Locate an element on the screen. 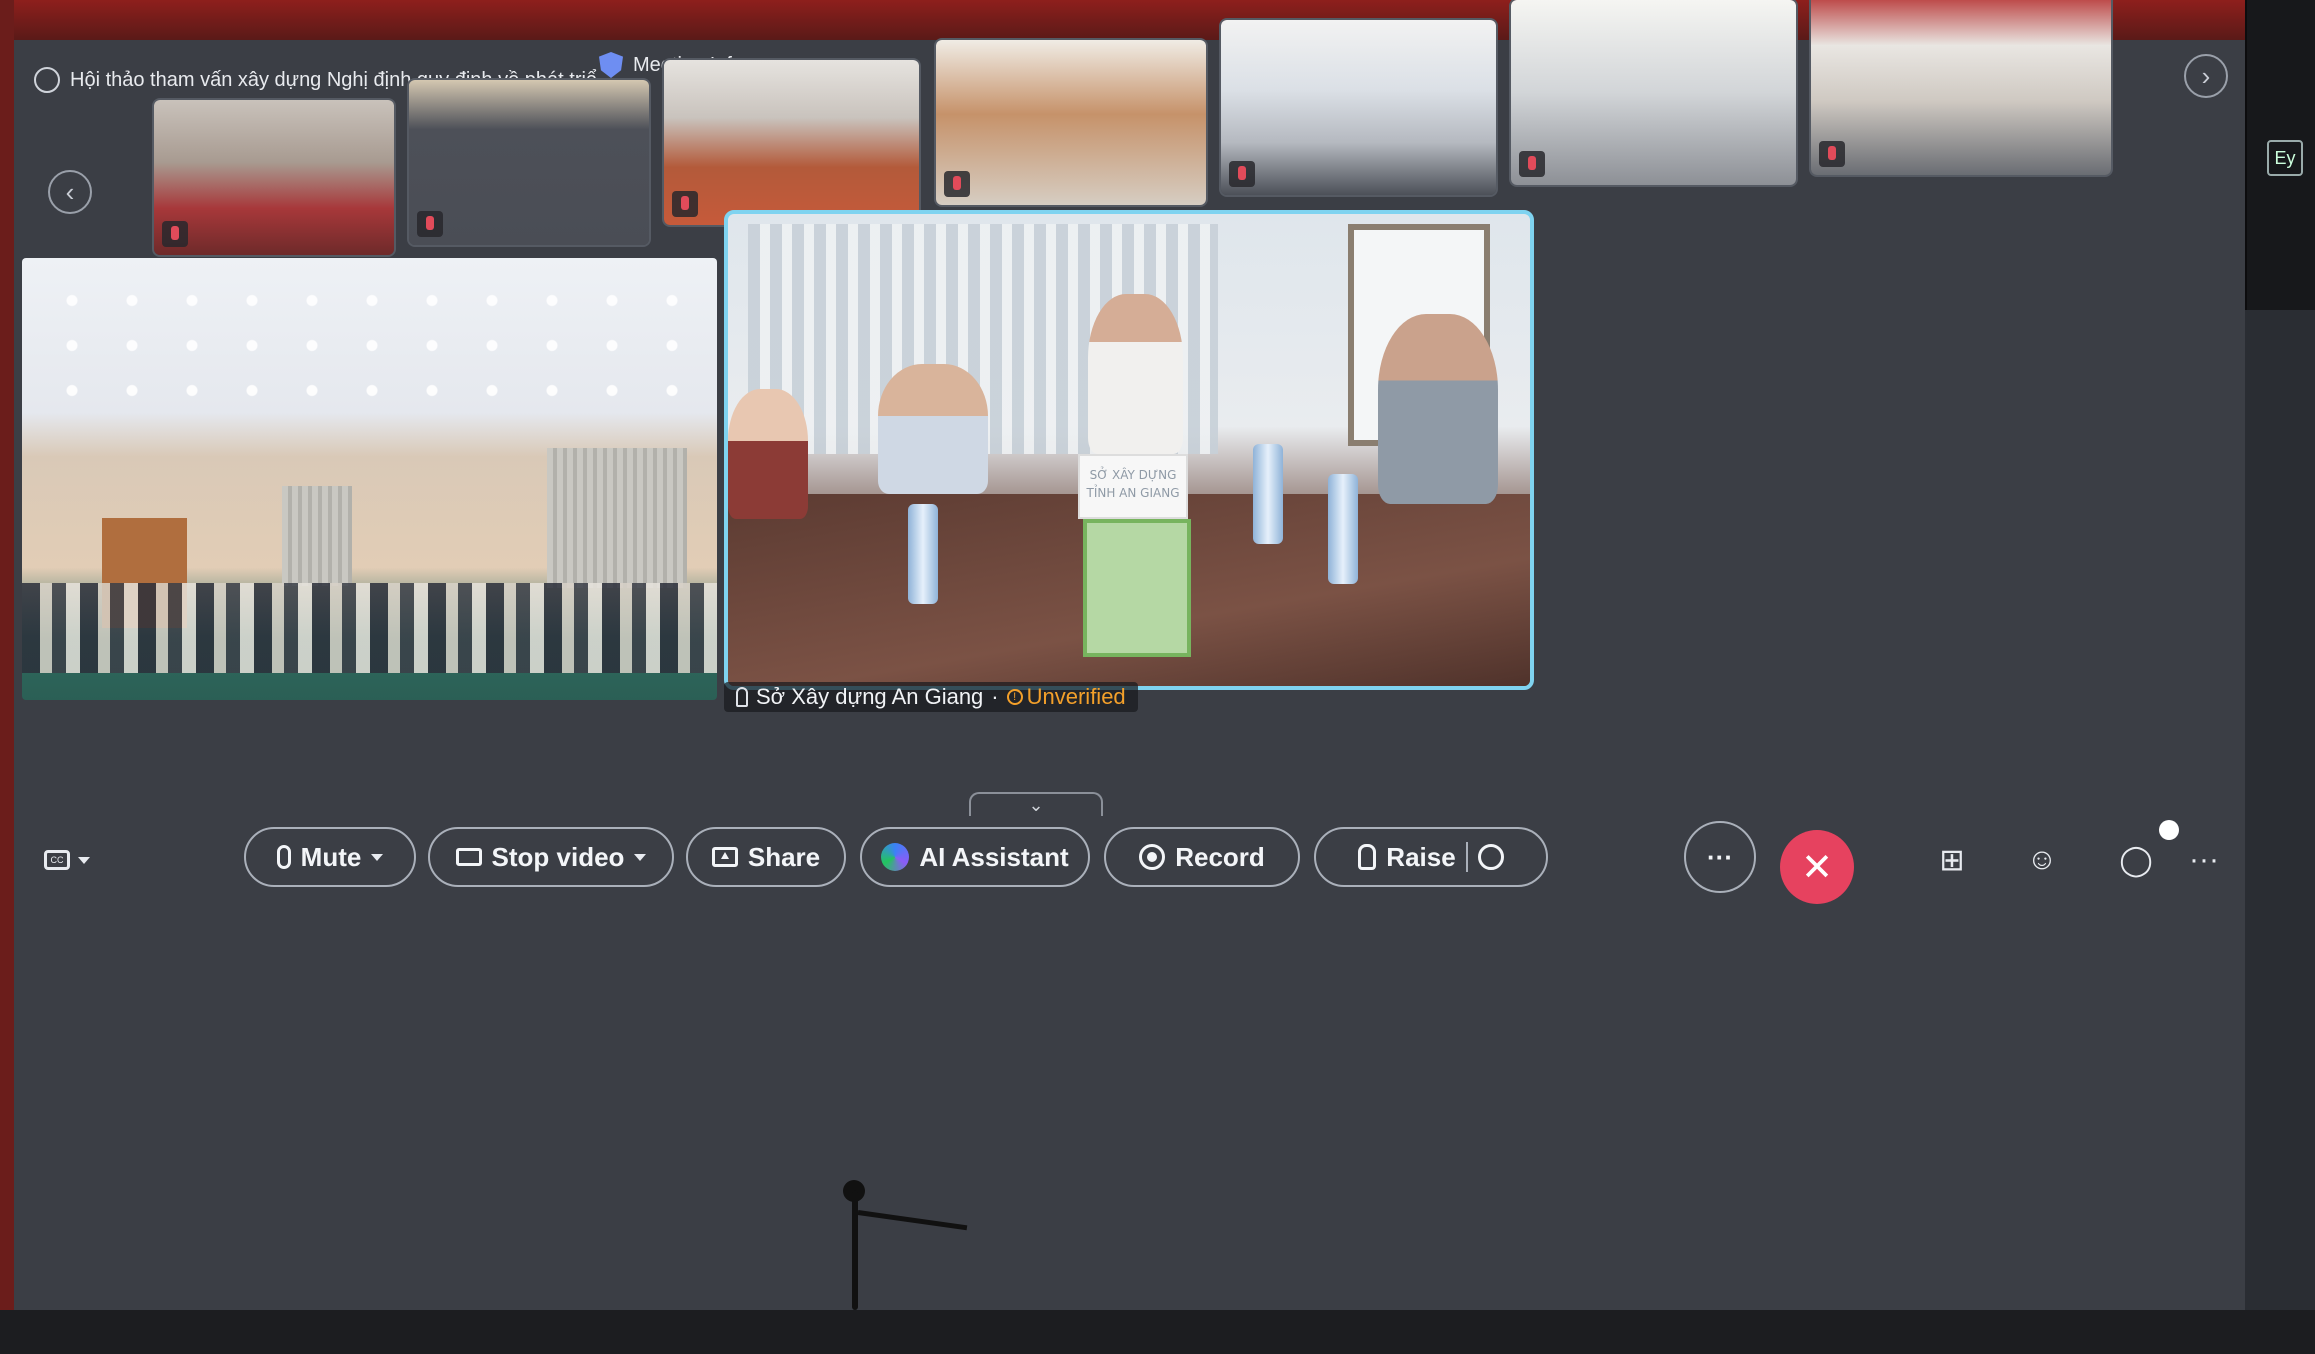 This screenshot has width=2315, height=1354. chevron-left-icon: ‹ is located at coordinates (70, 191).